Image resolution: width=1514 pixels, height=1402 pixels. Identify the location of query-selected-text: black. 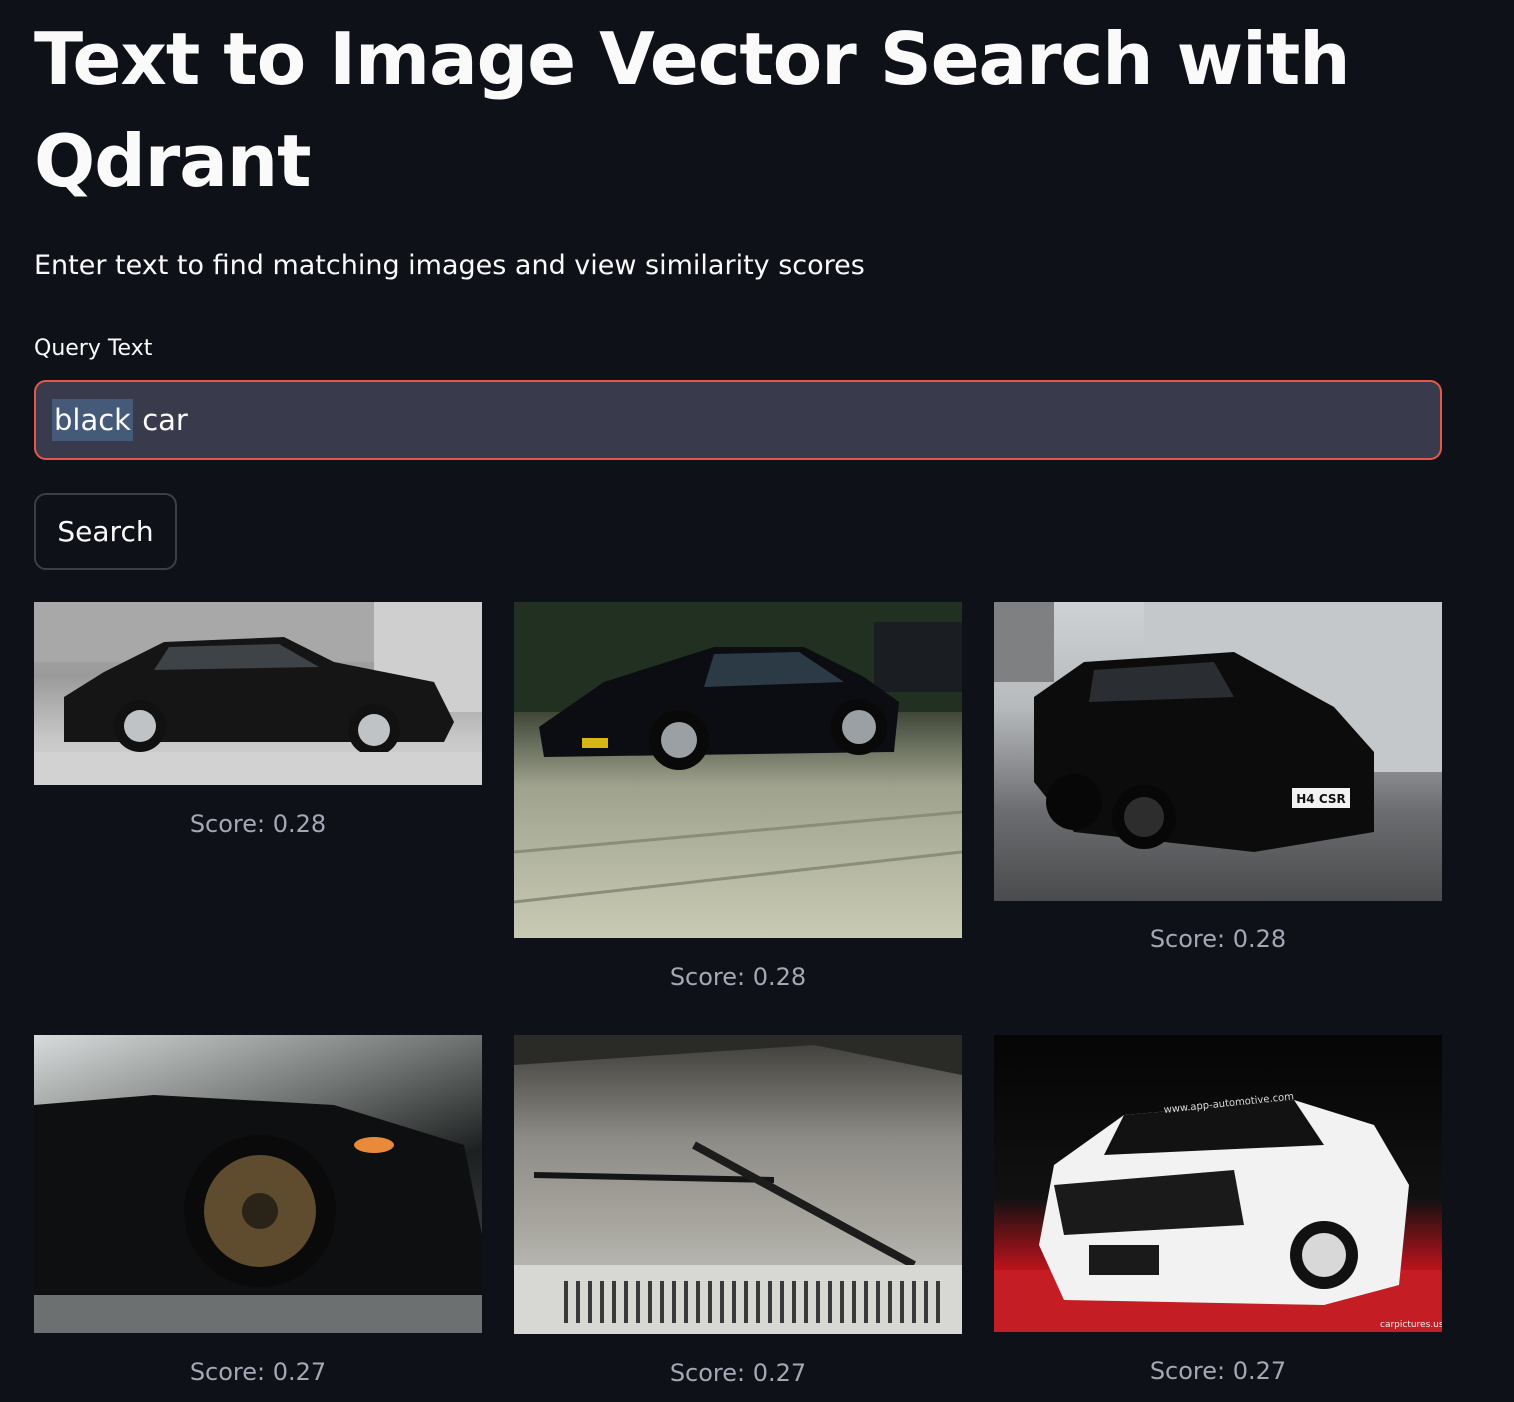
(92, 420).